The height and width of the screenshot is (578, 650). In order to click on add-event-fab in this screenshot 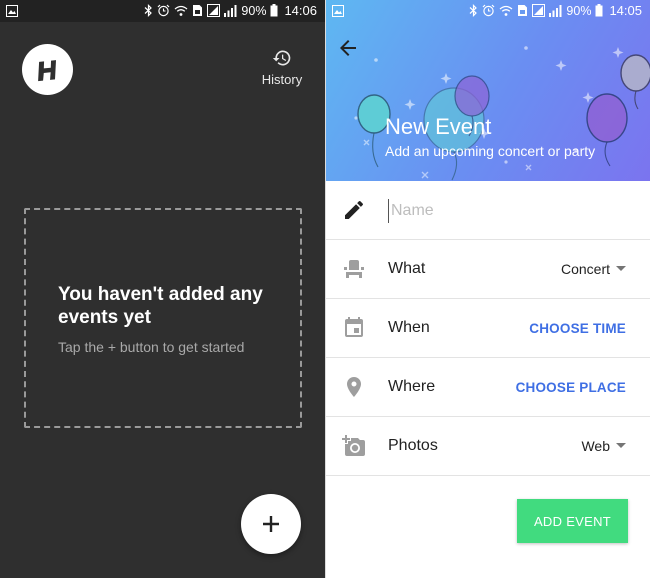, I will do `click(271, 524)`.